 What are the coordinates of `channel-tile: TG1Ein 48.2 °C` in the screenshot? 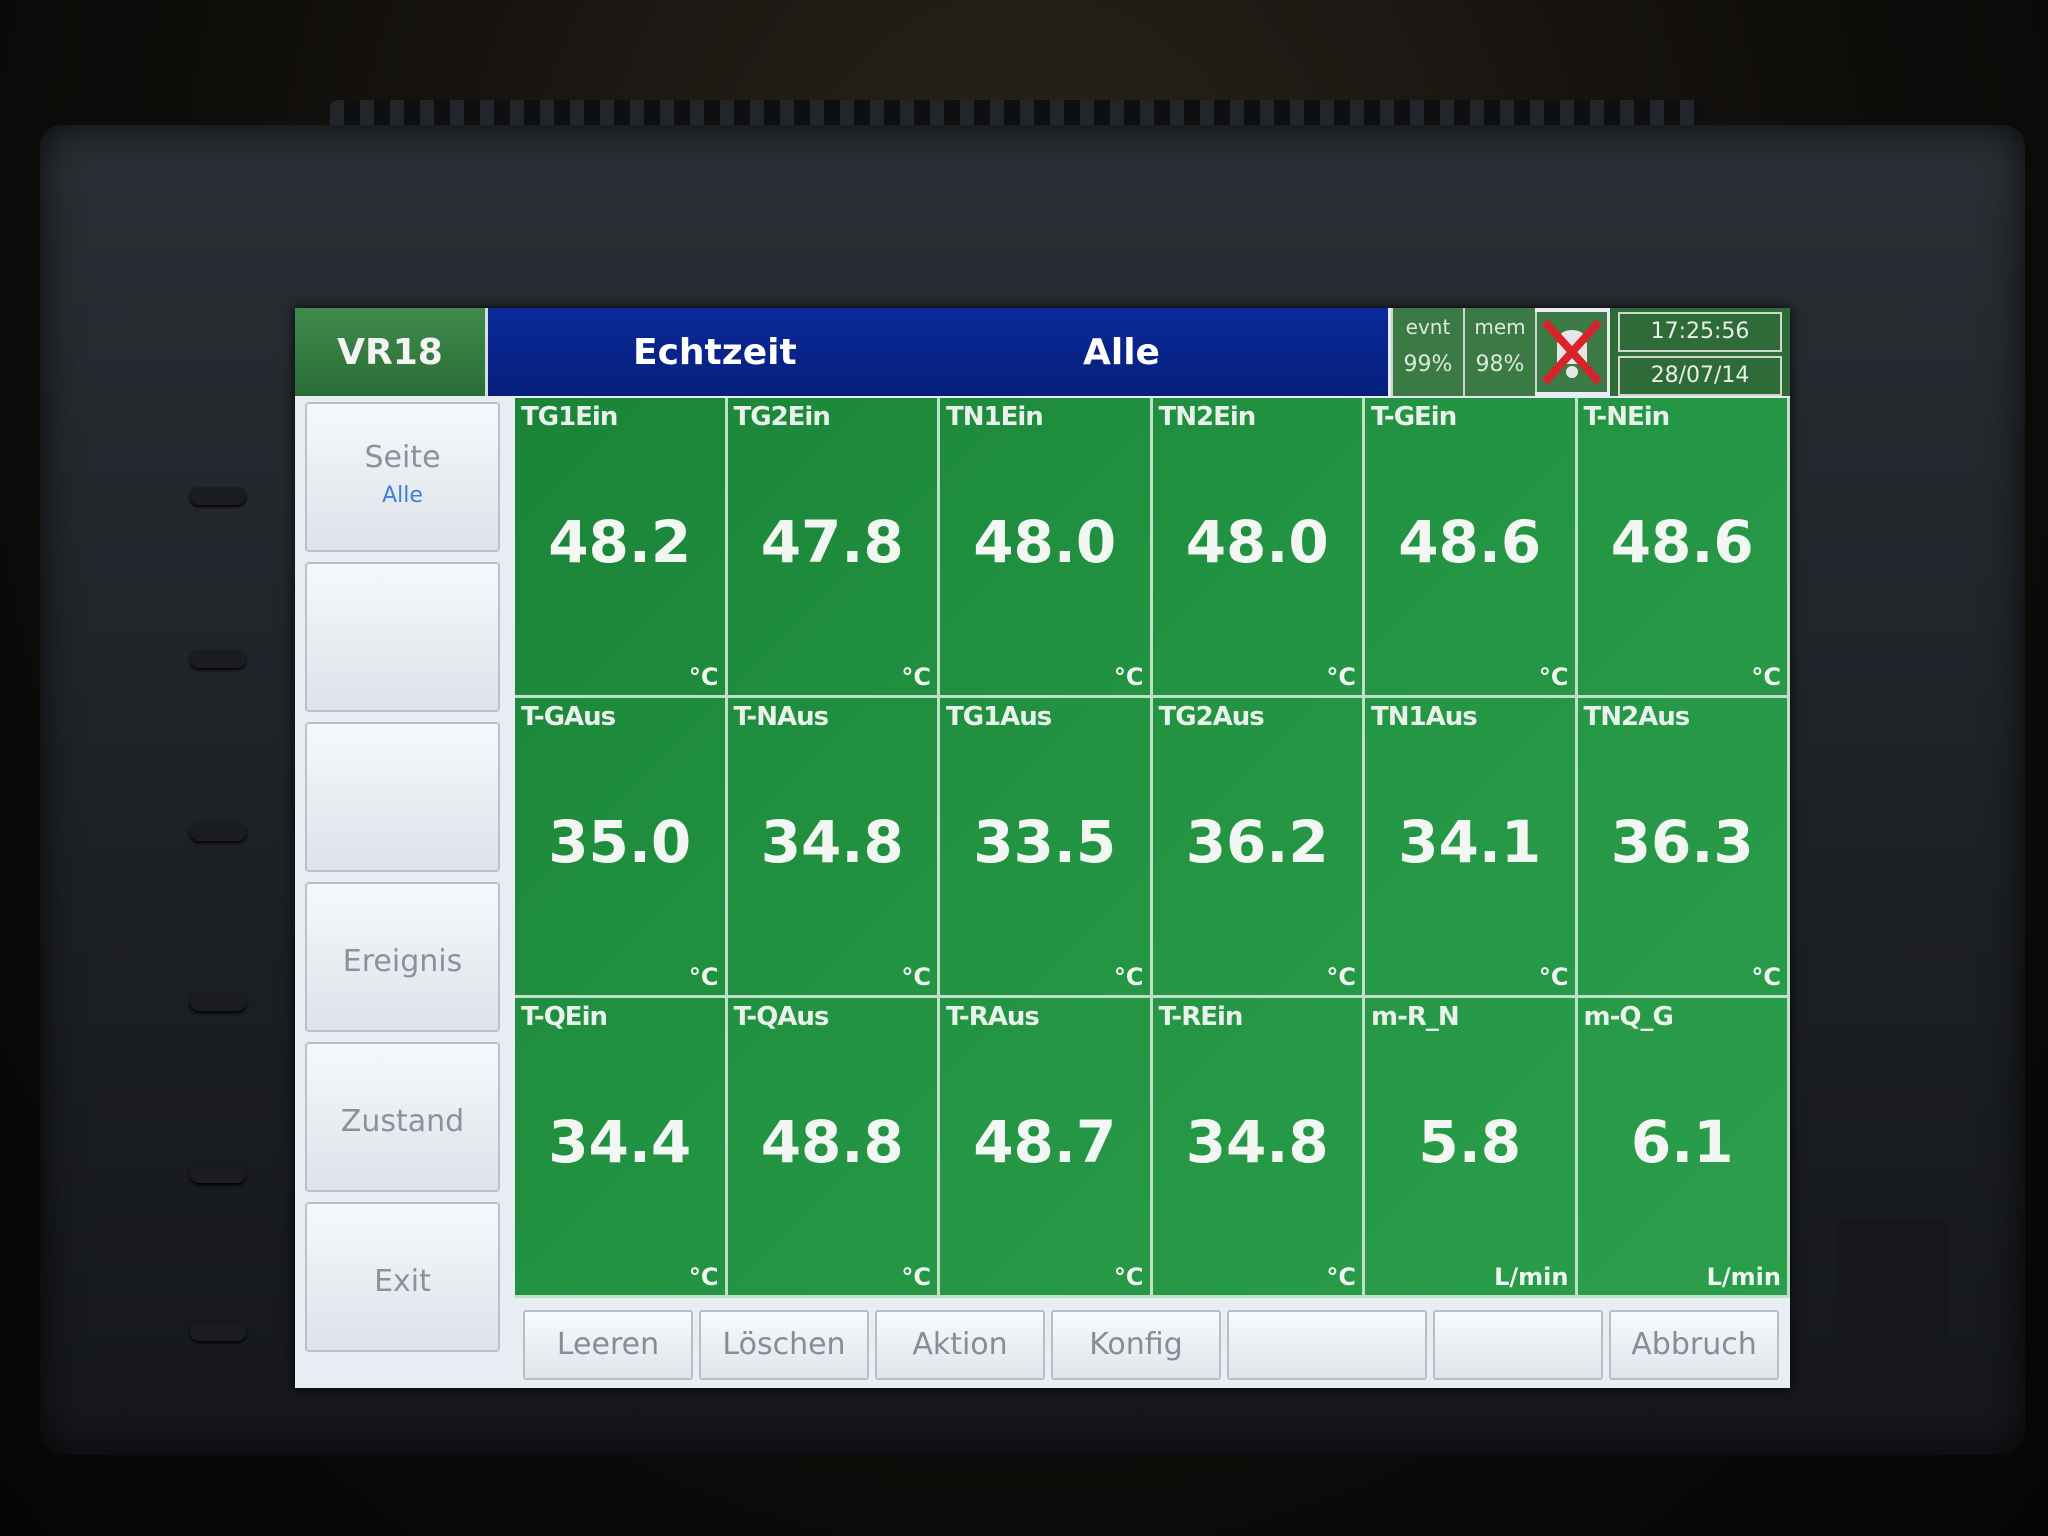 It's located at (621, 548).